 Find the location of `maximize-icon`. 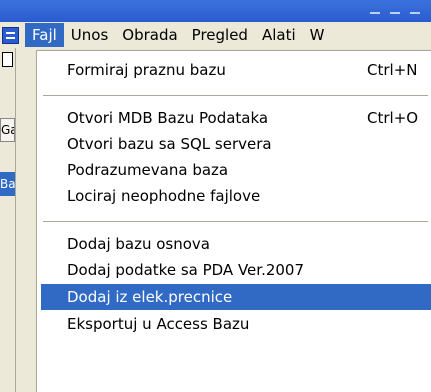

maximize-icon is located at coordinates (395, 9).